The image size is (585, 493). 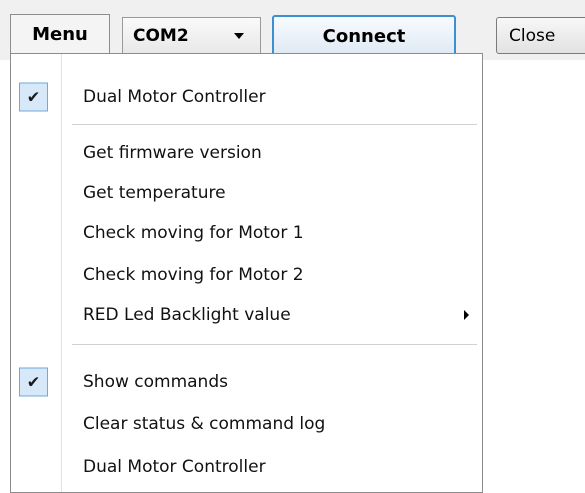 I want to click on menu-item-label: Show commands, so click(x=155, y=381).